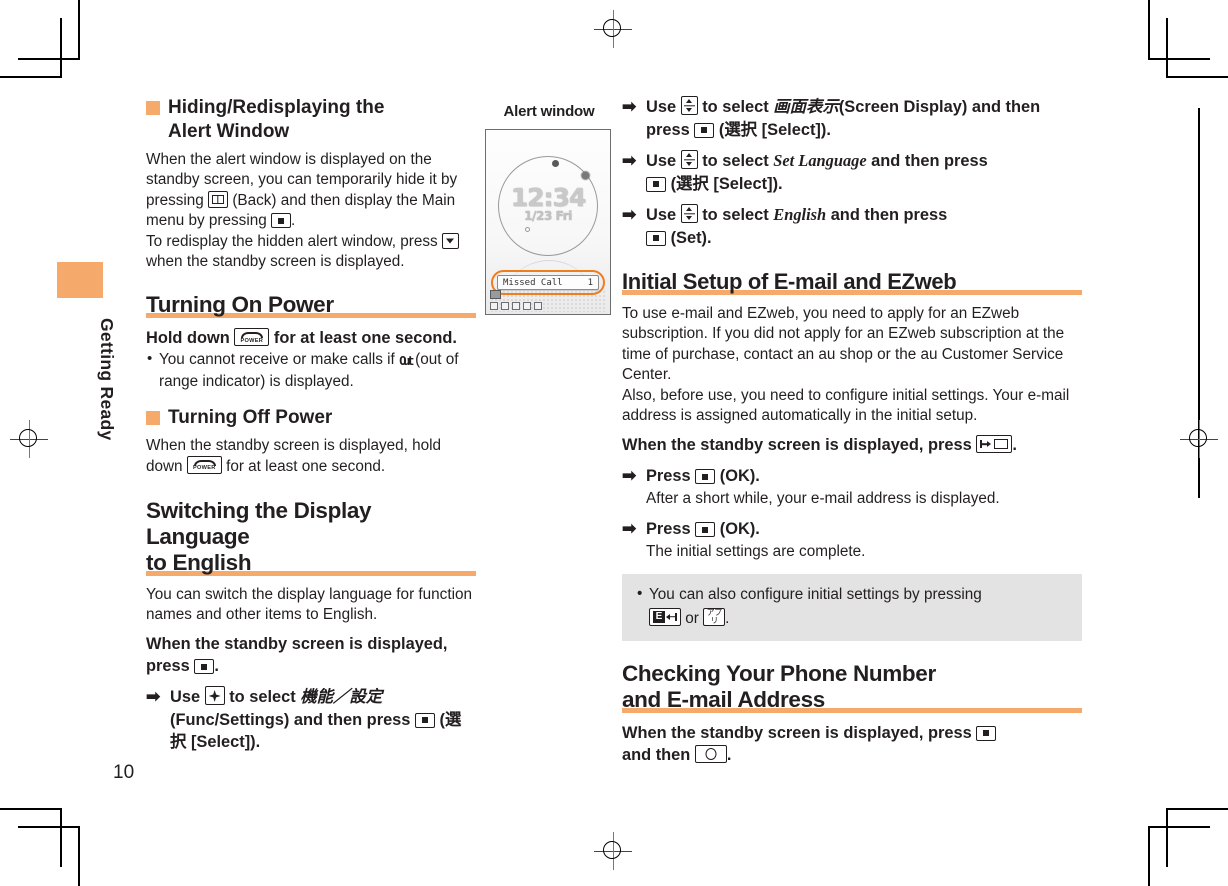  I want to click on rstep1-menu-name: Set Language, so click(820, 160).